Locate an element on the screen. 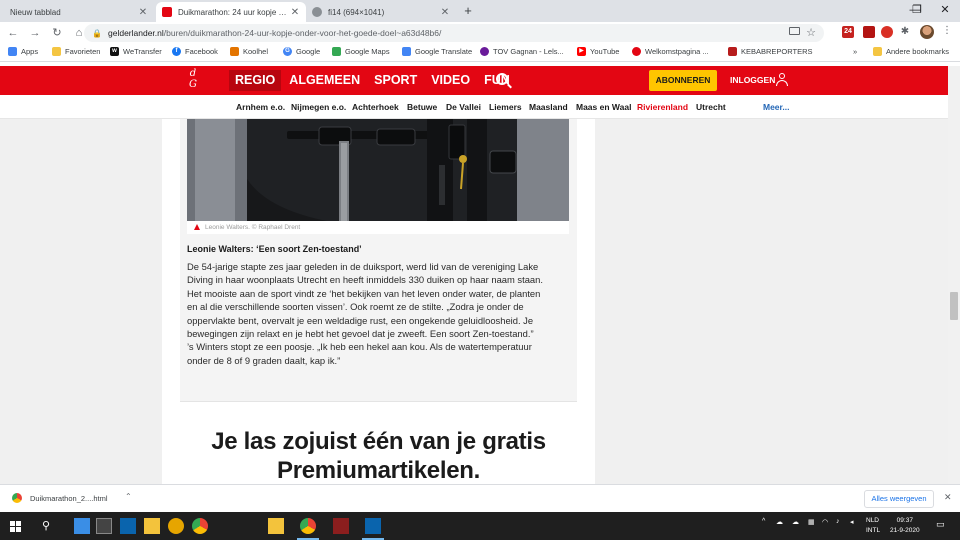 The height and width of the screenshot is (540, 960). outlook-icon is located at coordinates (128, 526).